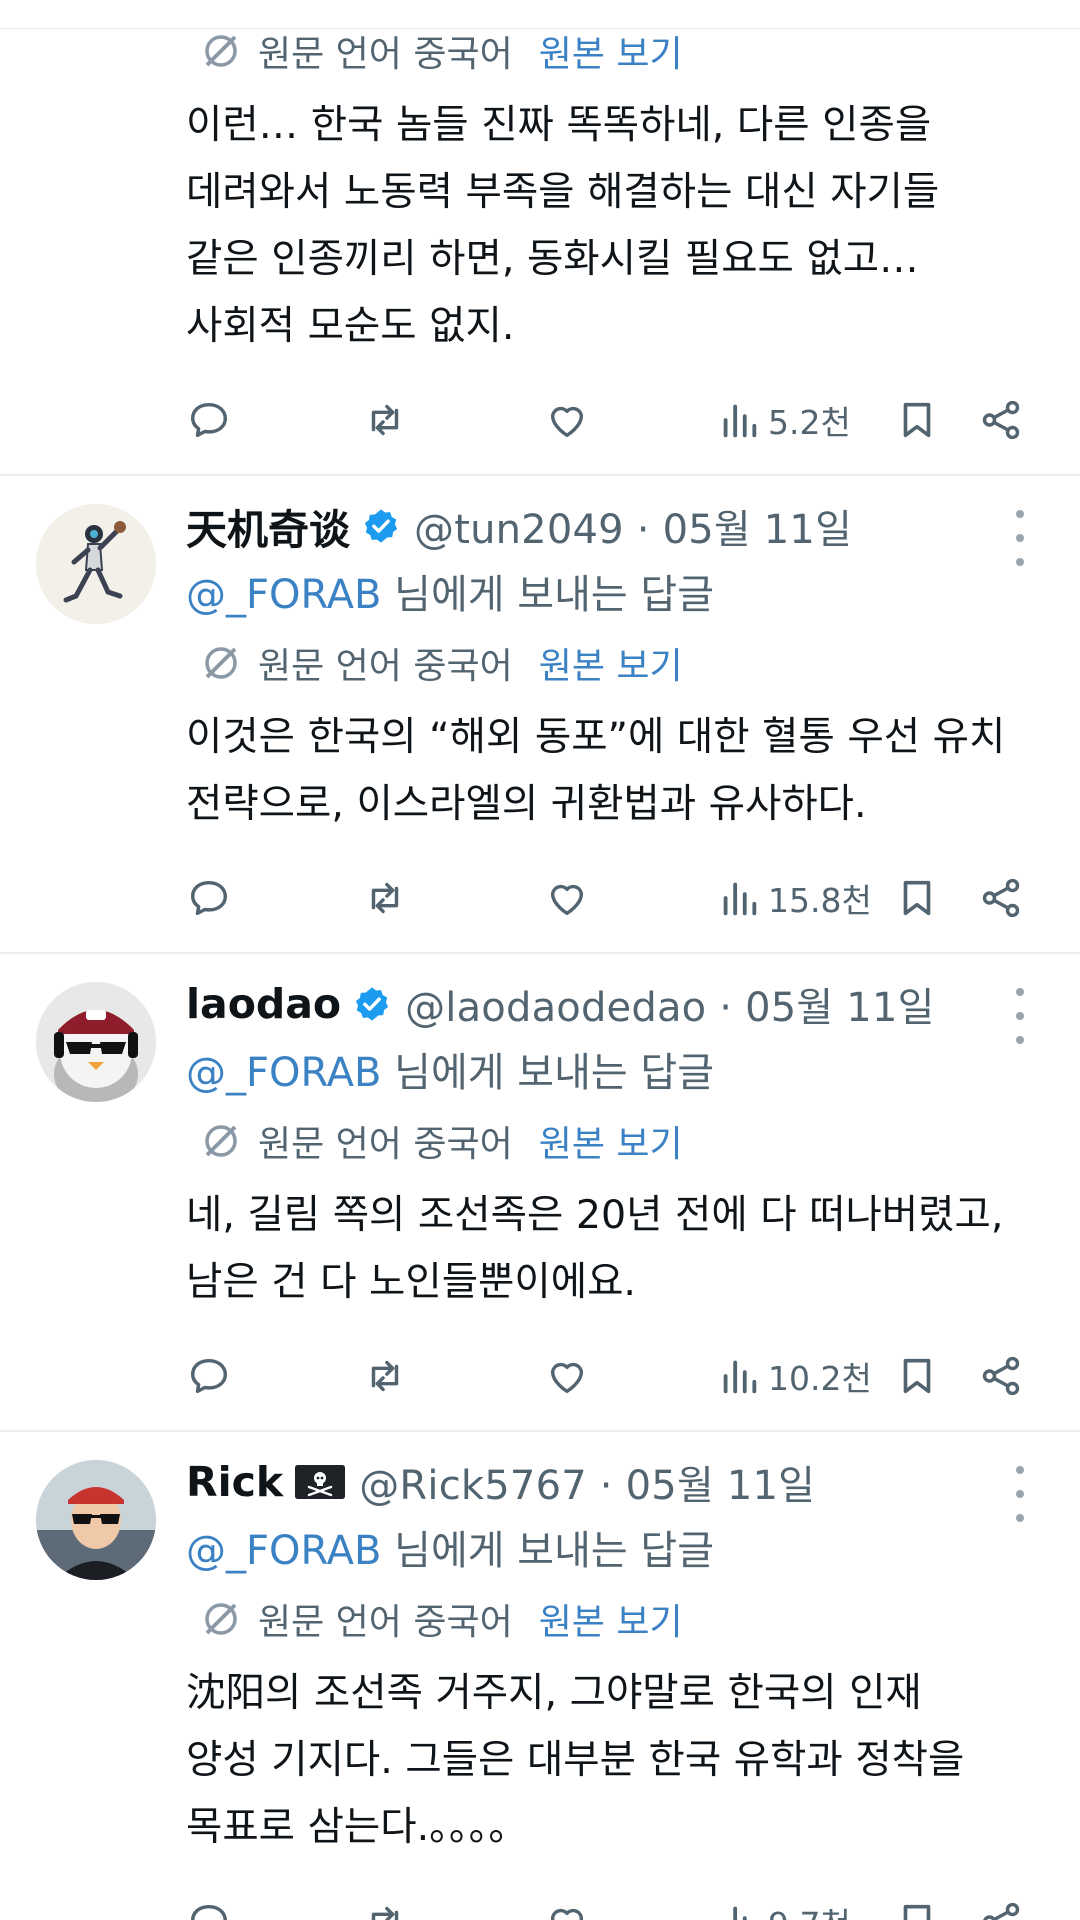  Describe the element at coordinates (473, 1486) in the screenshot. I see `handle: @Rick5767` at that location.